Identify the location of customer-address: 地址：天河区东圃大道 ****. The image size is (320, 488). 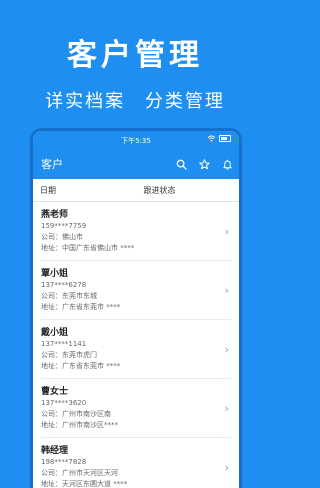
(84, 484).